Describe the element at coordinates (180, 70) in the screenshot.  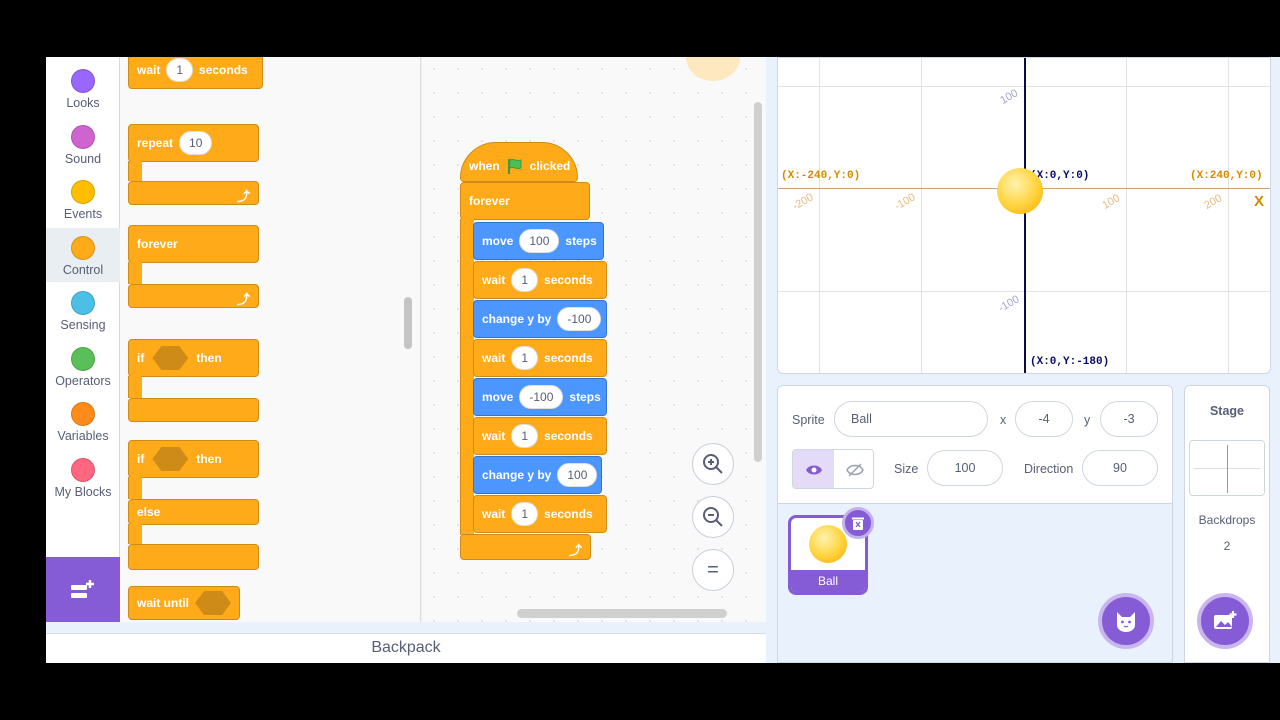
I see `wait-input: 1` at that location.